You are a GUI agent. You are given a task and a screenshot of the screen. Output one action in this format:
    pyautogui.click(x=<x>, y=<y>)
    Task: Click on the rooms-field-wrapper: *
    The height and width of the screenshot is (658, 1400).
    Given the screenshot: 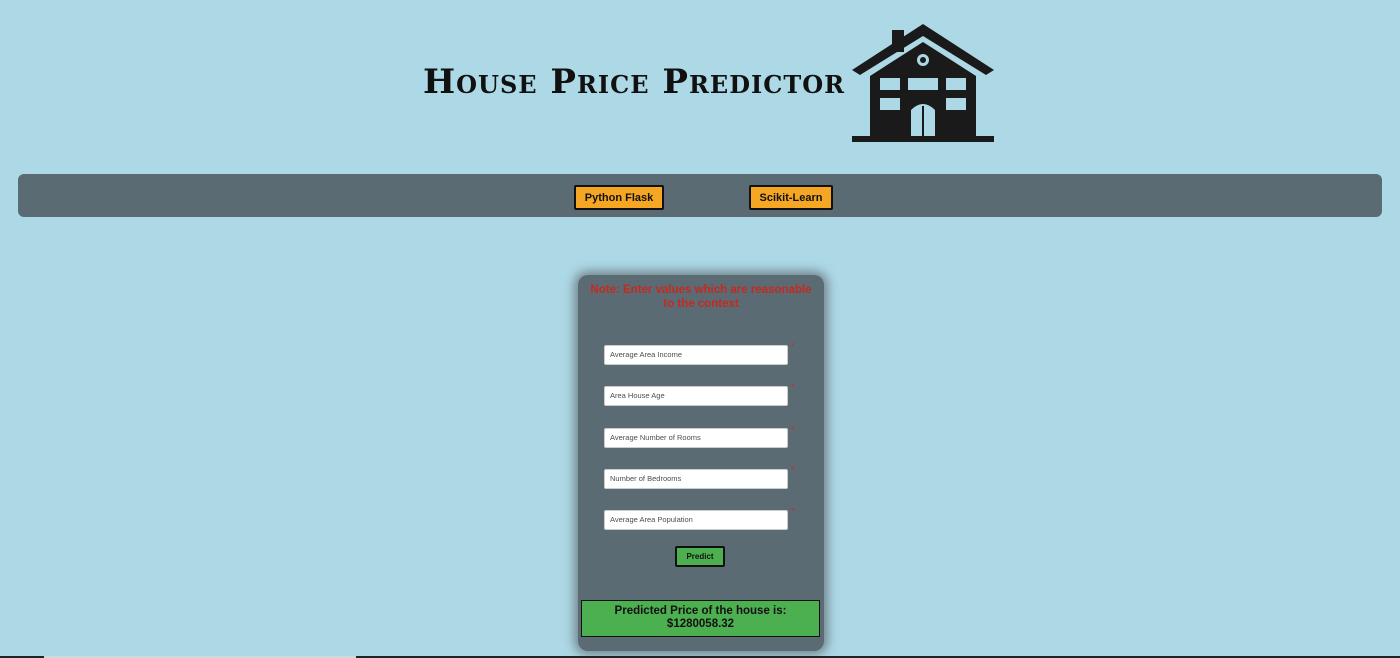 What is the action you would take?
    pyautogui.click(x=699, y=436)
    